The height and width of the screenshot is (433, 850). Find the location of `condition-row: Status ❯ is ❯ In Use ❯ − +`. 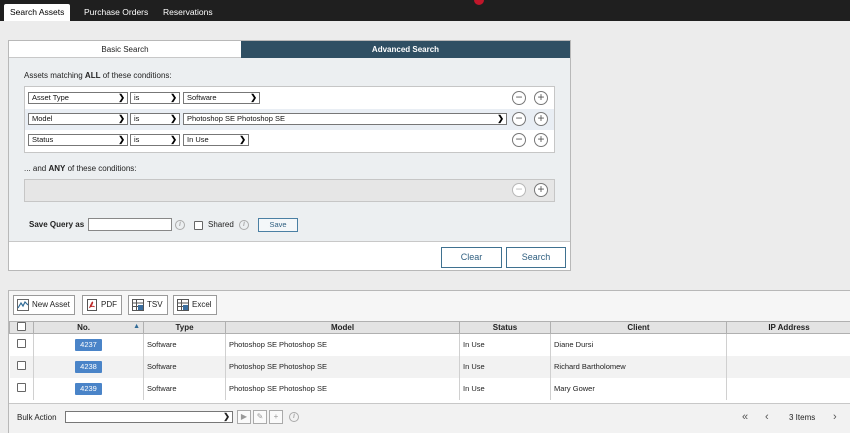

condition-row: Status ❯ is ❯ In Use ❯ − + is located at coordinates (289, 140).